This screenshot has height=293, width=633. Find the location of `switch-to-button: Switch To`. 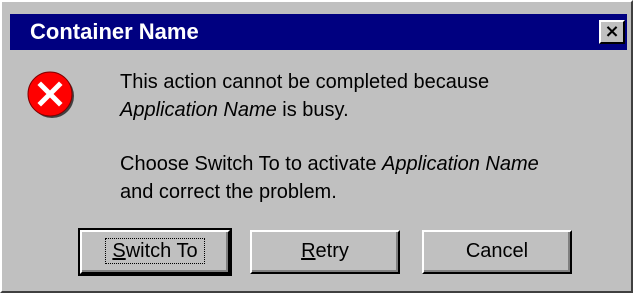

switch-to-button: Switch To is located at coordinates (155, 252).